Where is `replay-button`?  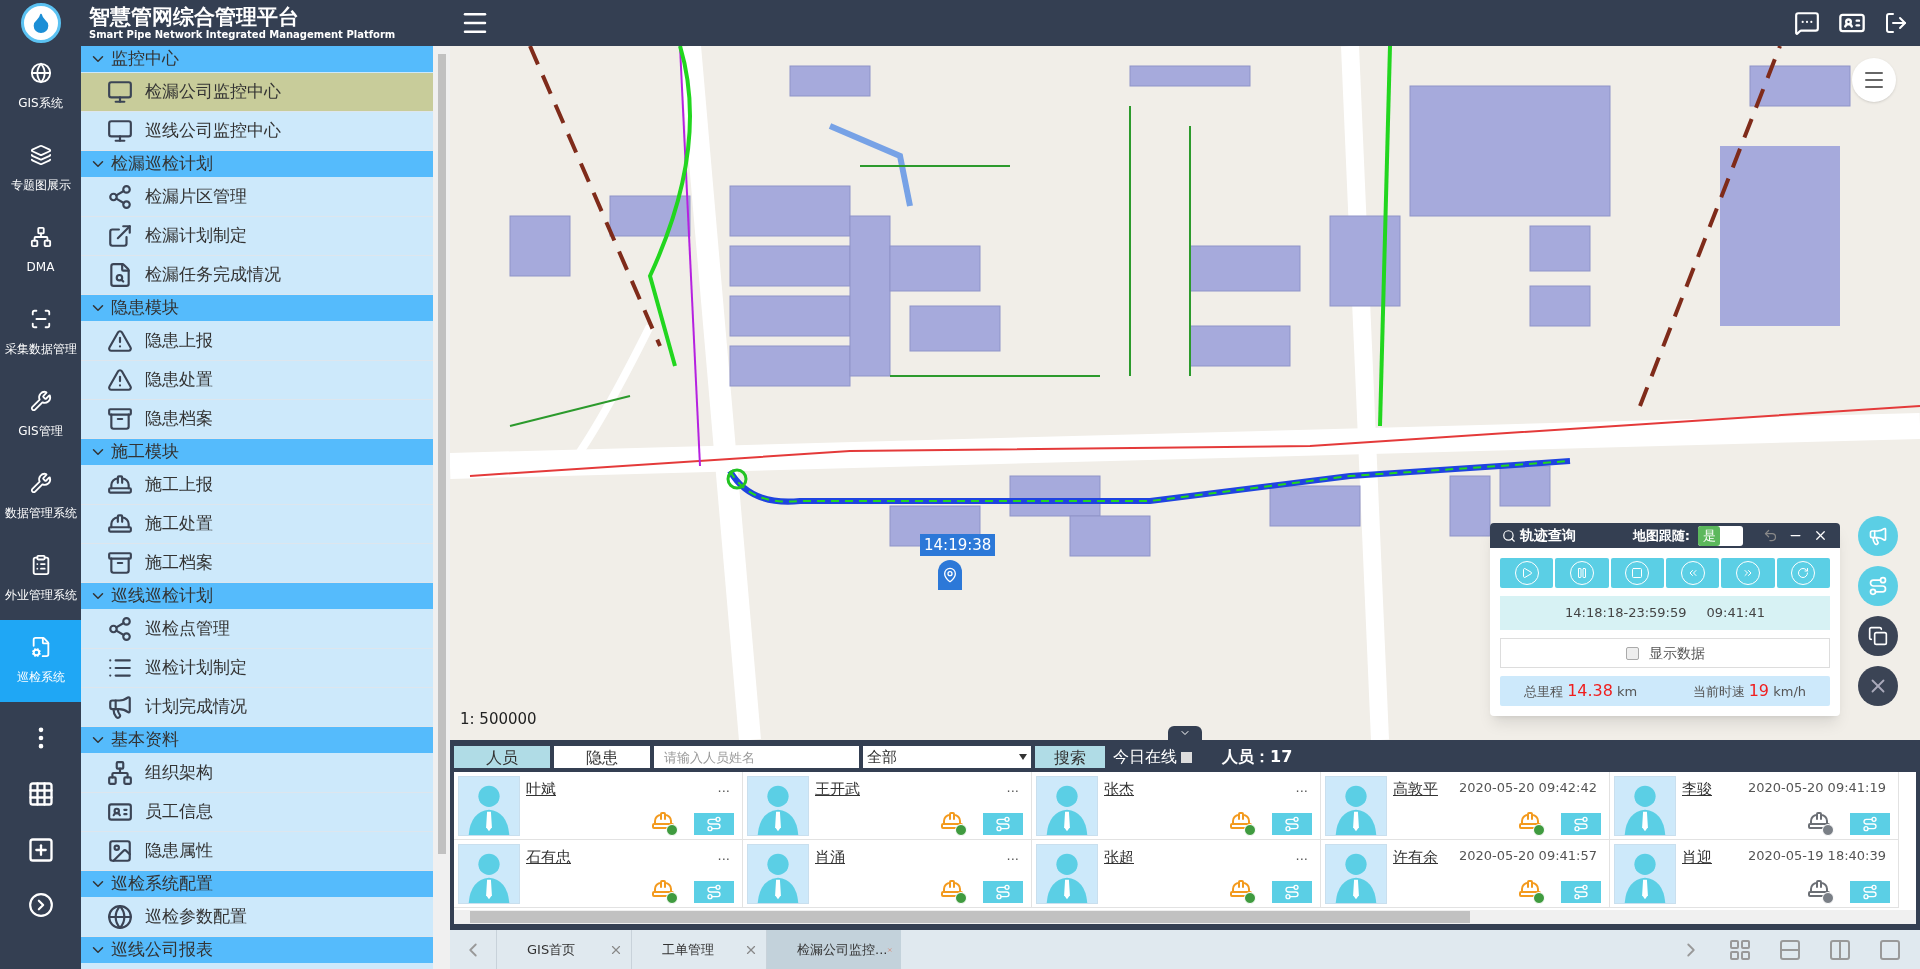 replay-button is located at coordinates (1803, 573).